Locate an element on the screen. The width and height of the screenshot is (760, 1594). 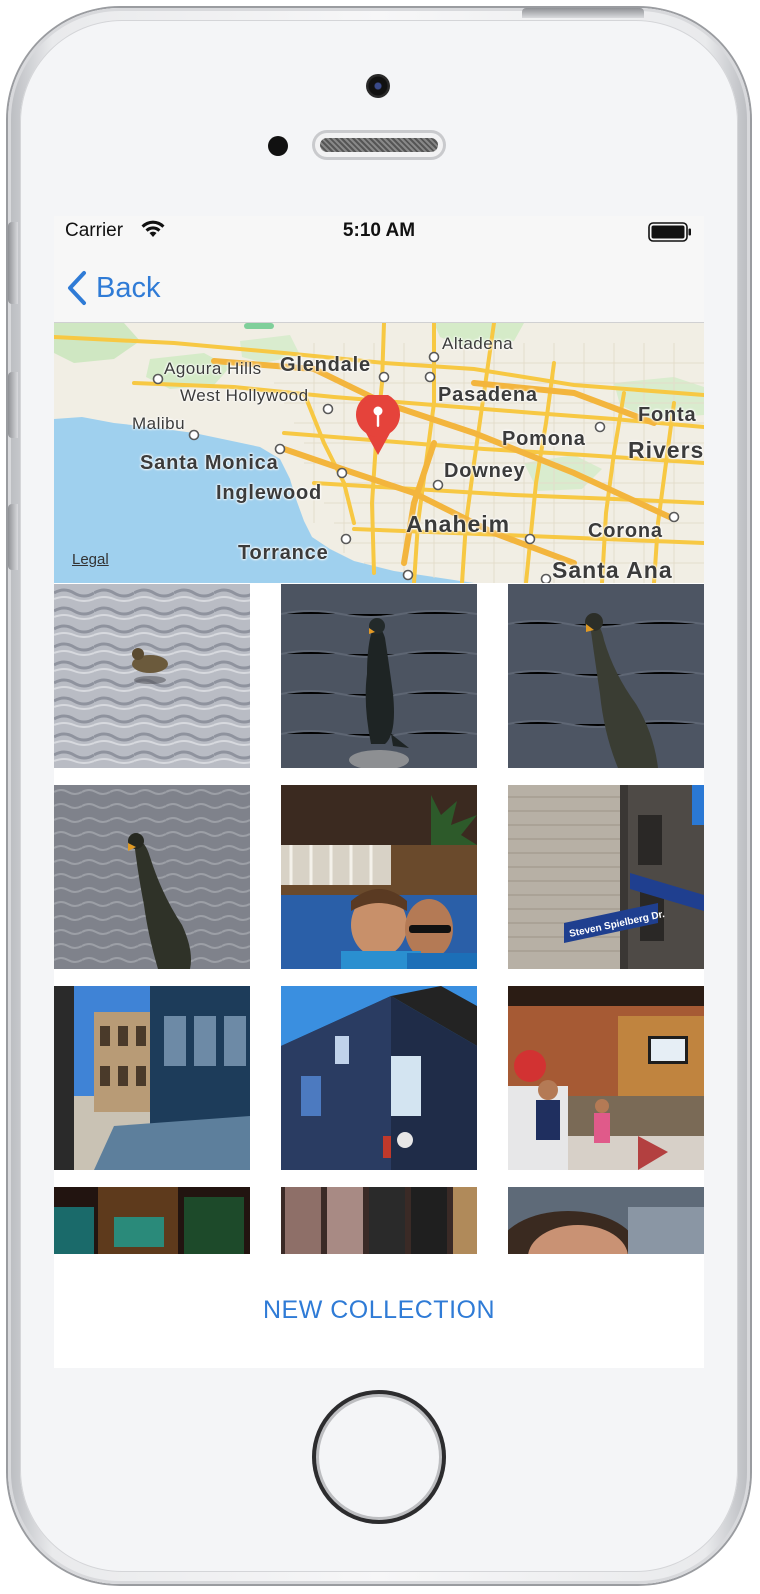
navigation-bar: Back is located at coordinates (379, 290).